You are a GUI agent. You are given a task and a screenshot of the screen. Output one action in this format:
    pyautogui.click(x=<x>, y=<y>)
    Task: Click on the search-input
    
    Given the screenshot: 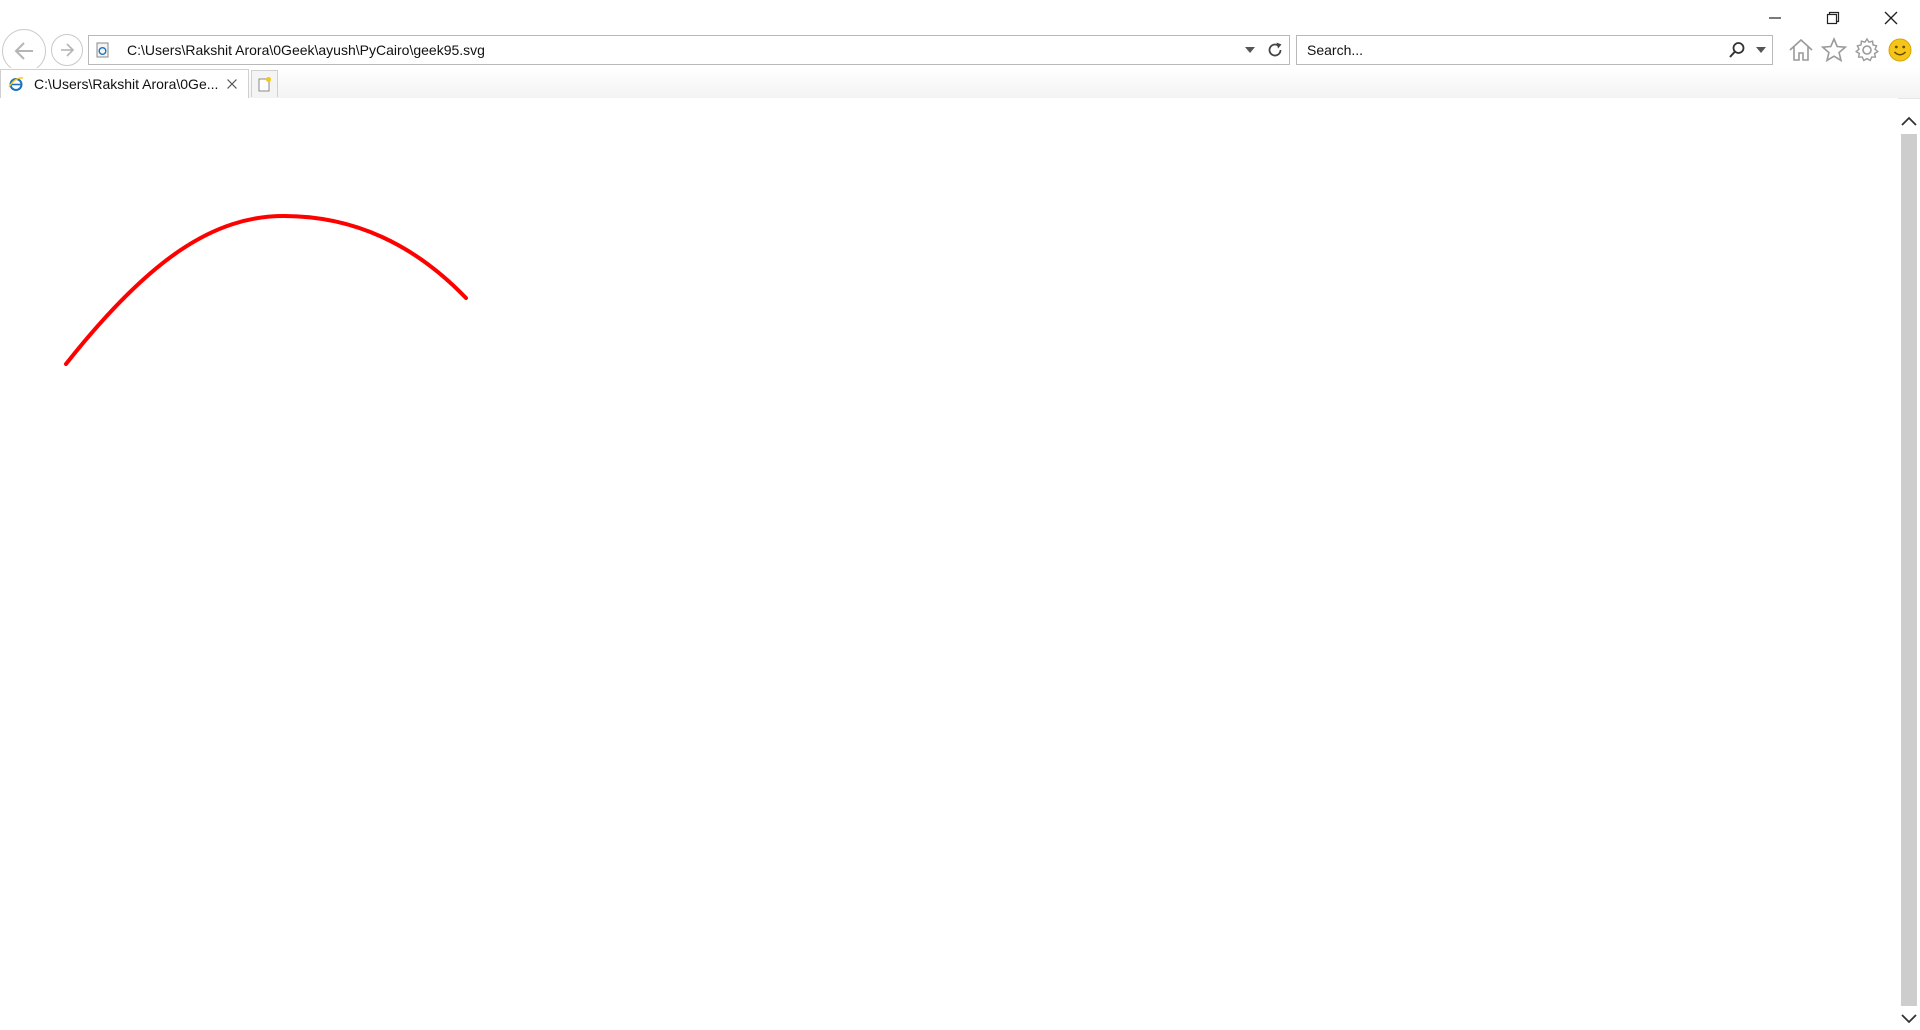 What is the action you would take?
    pyautogui.click(x=1514, y=50)
    